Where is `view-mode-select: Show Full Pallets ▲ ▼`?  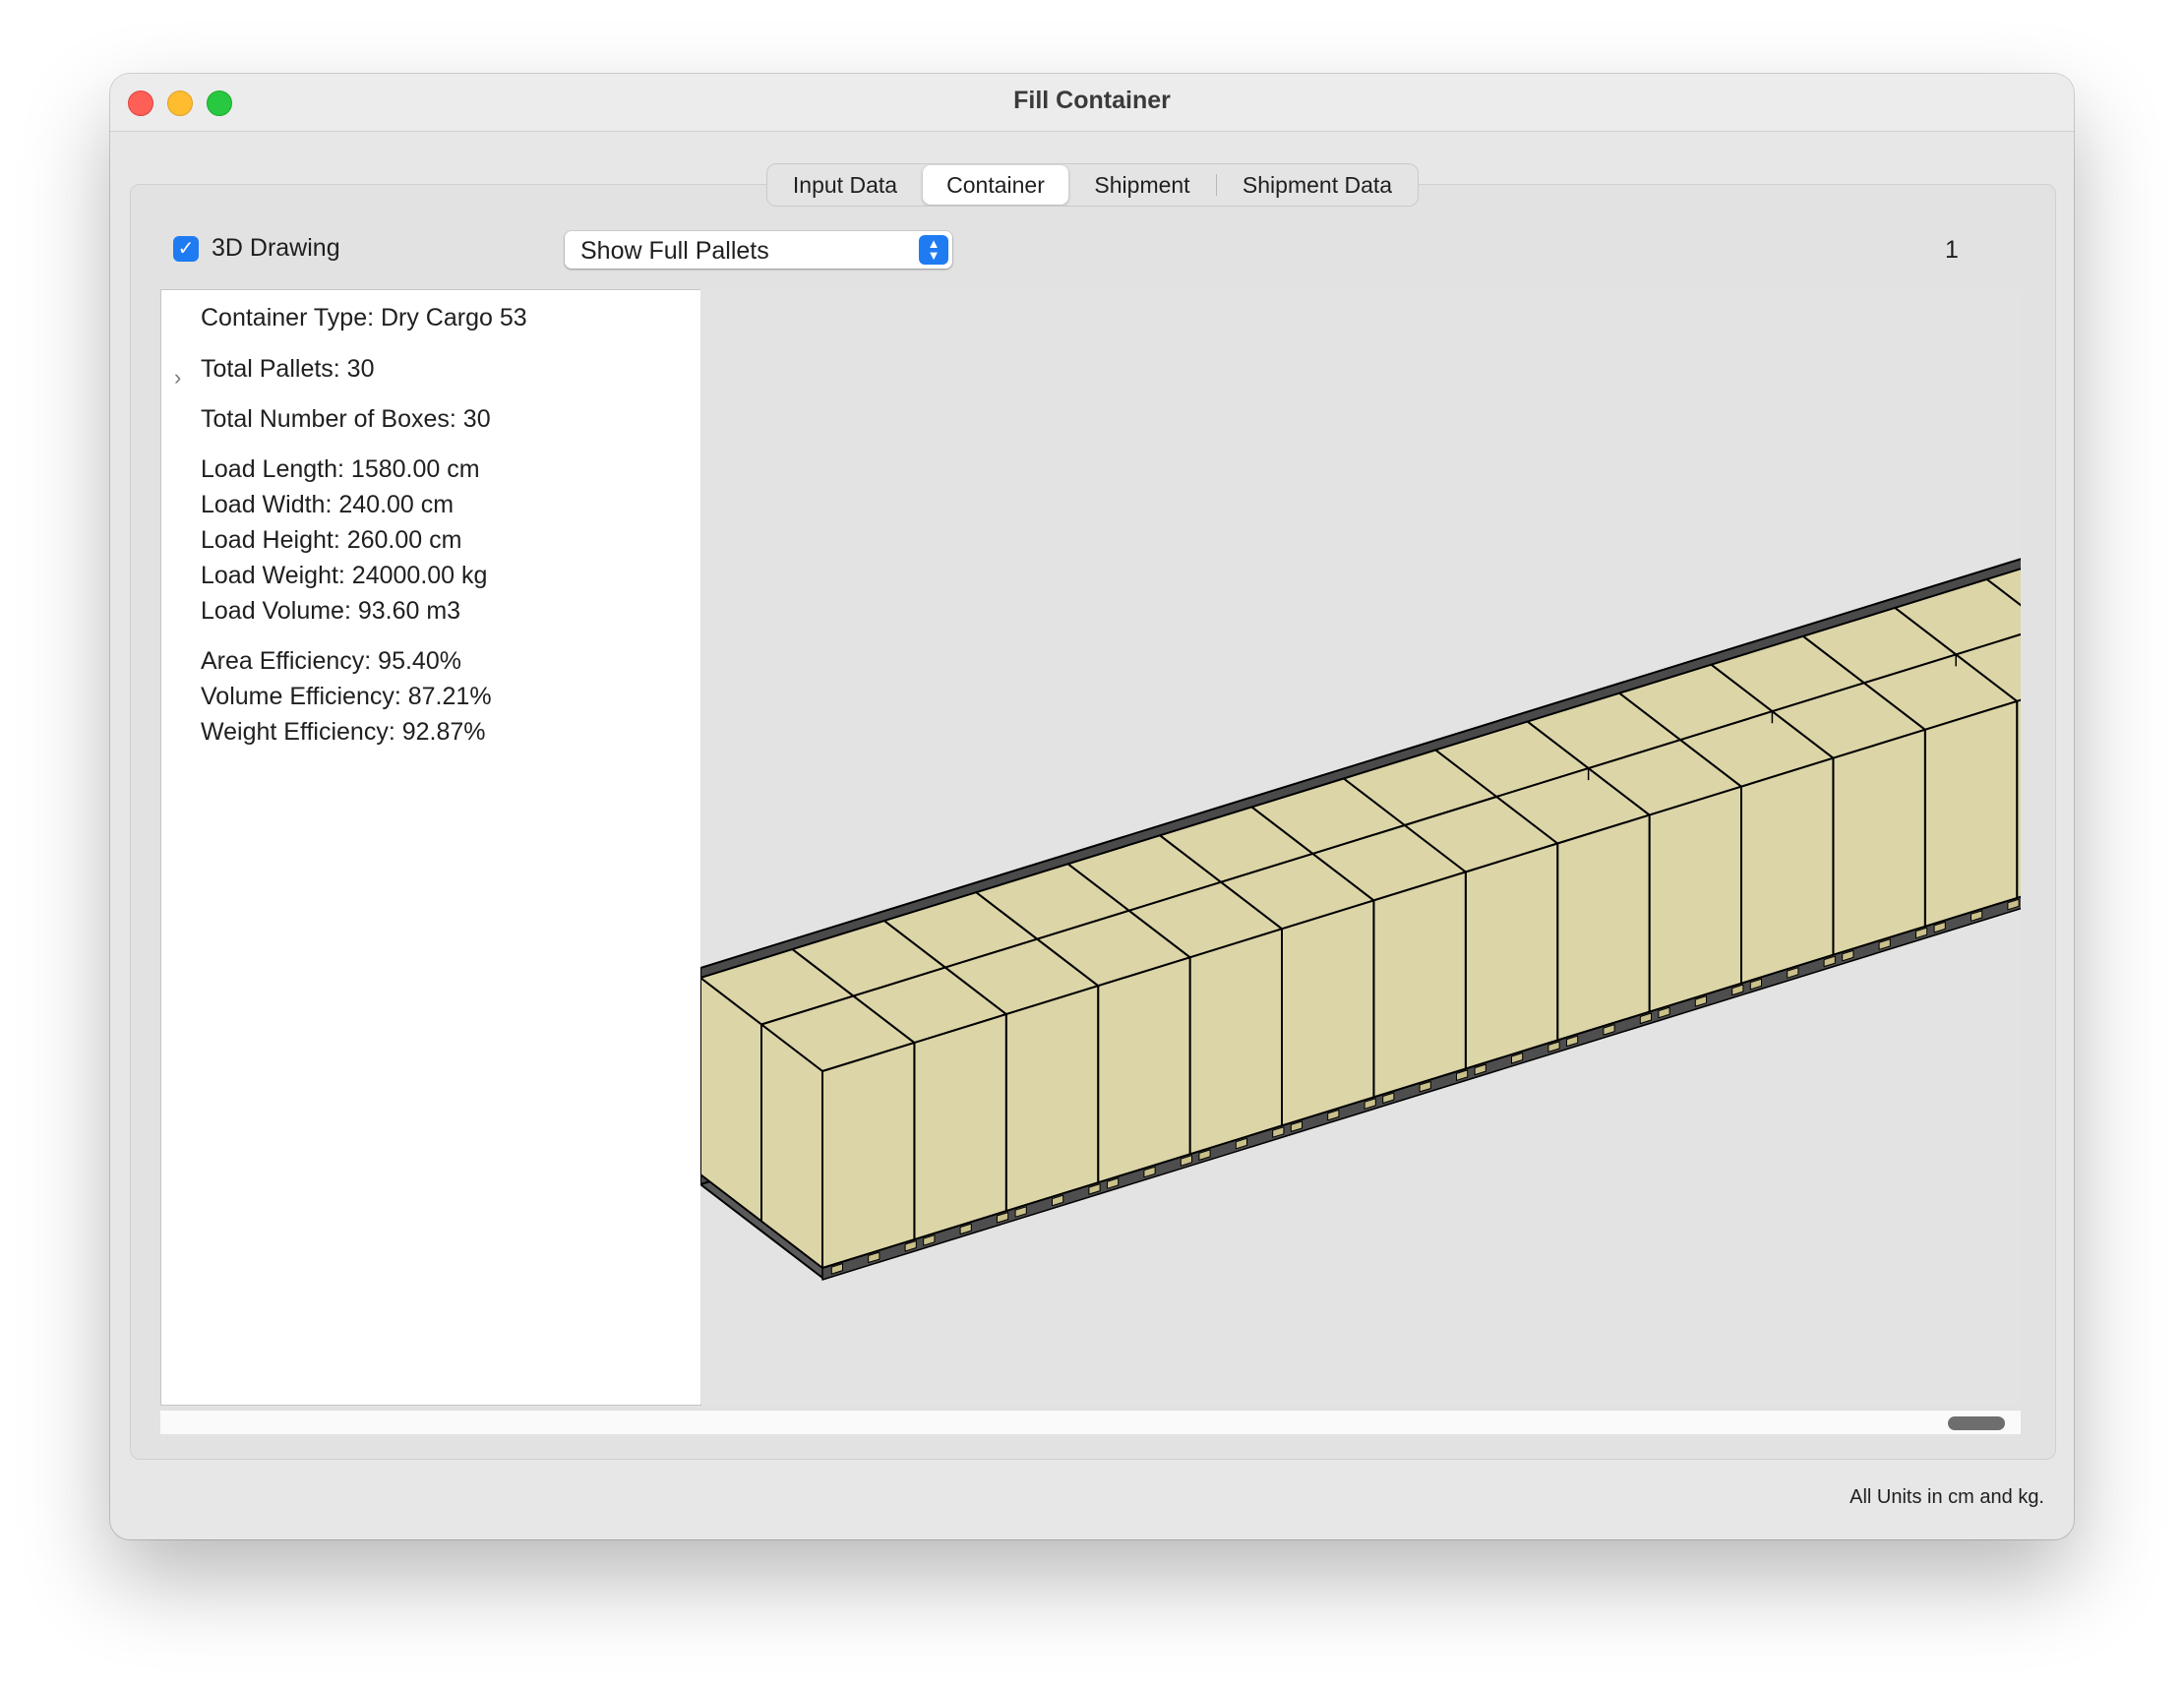 view-mode-select: Show Full Pallets ▲ ▼ is located at coordinates (758, 250).